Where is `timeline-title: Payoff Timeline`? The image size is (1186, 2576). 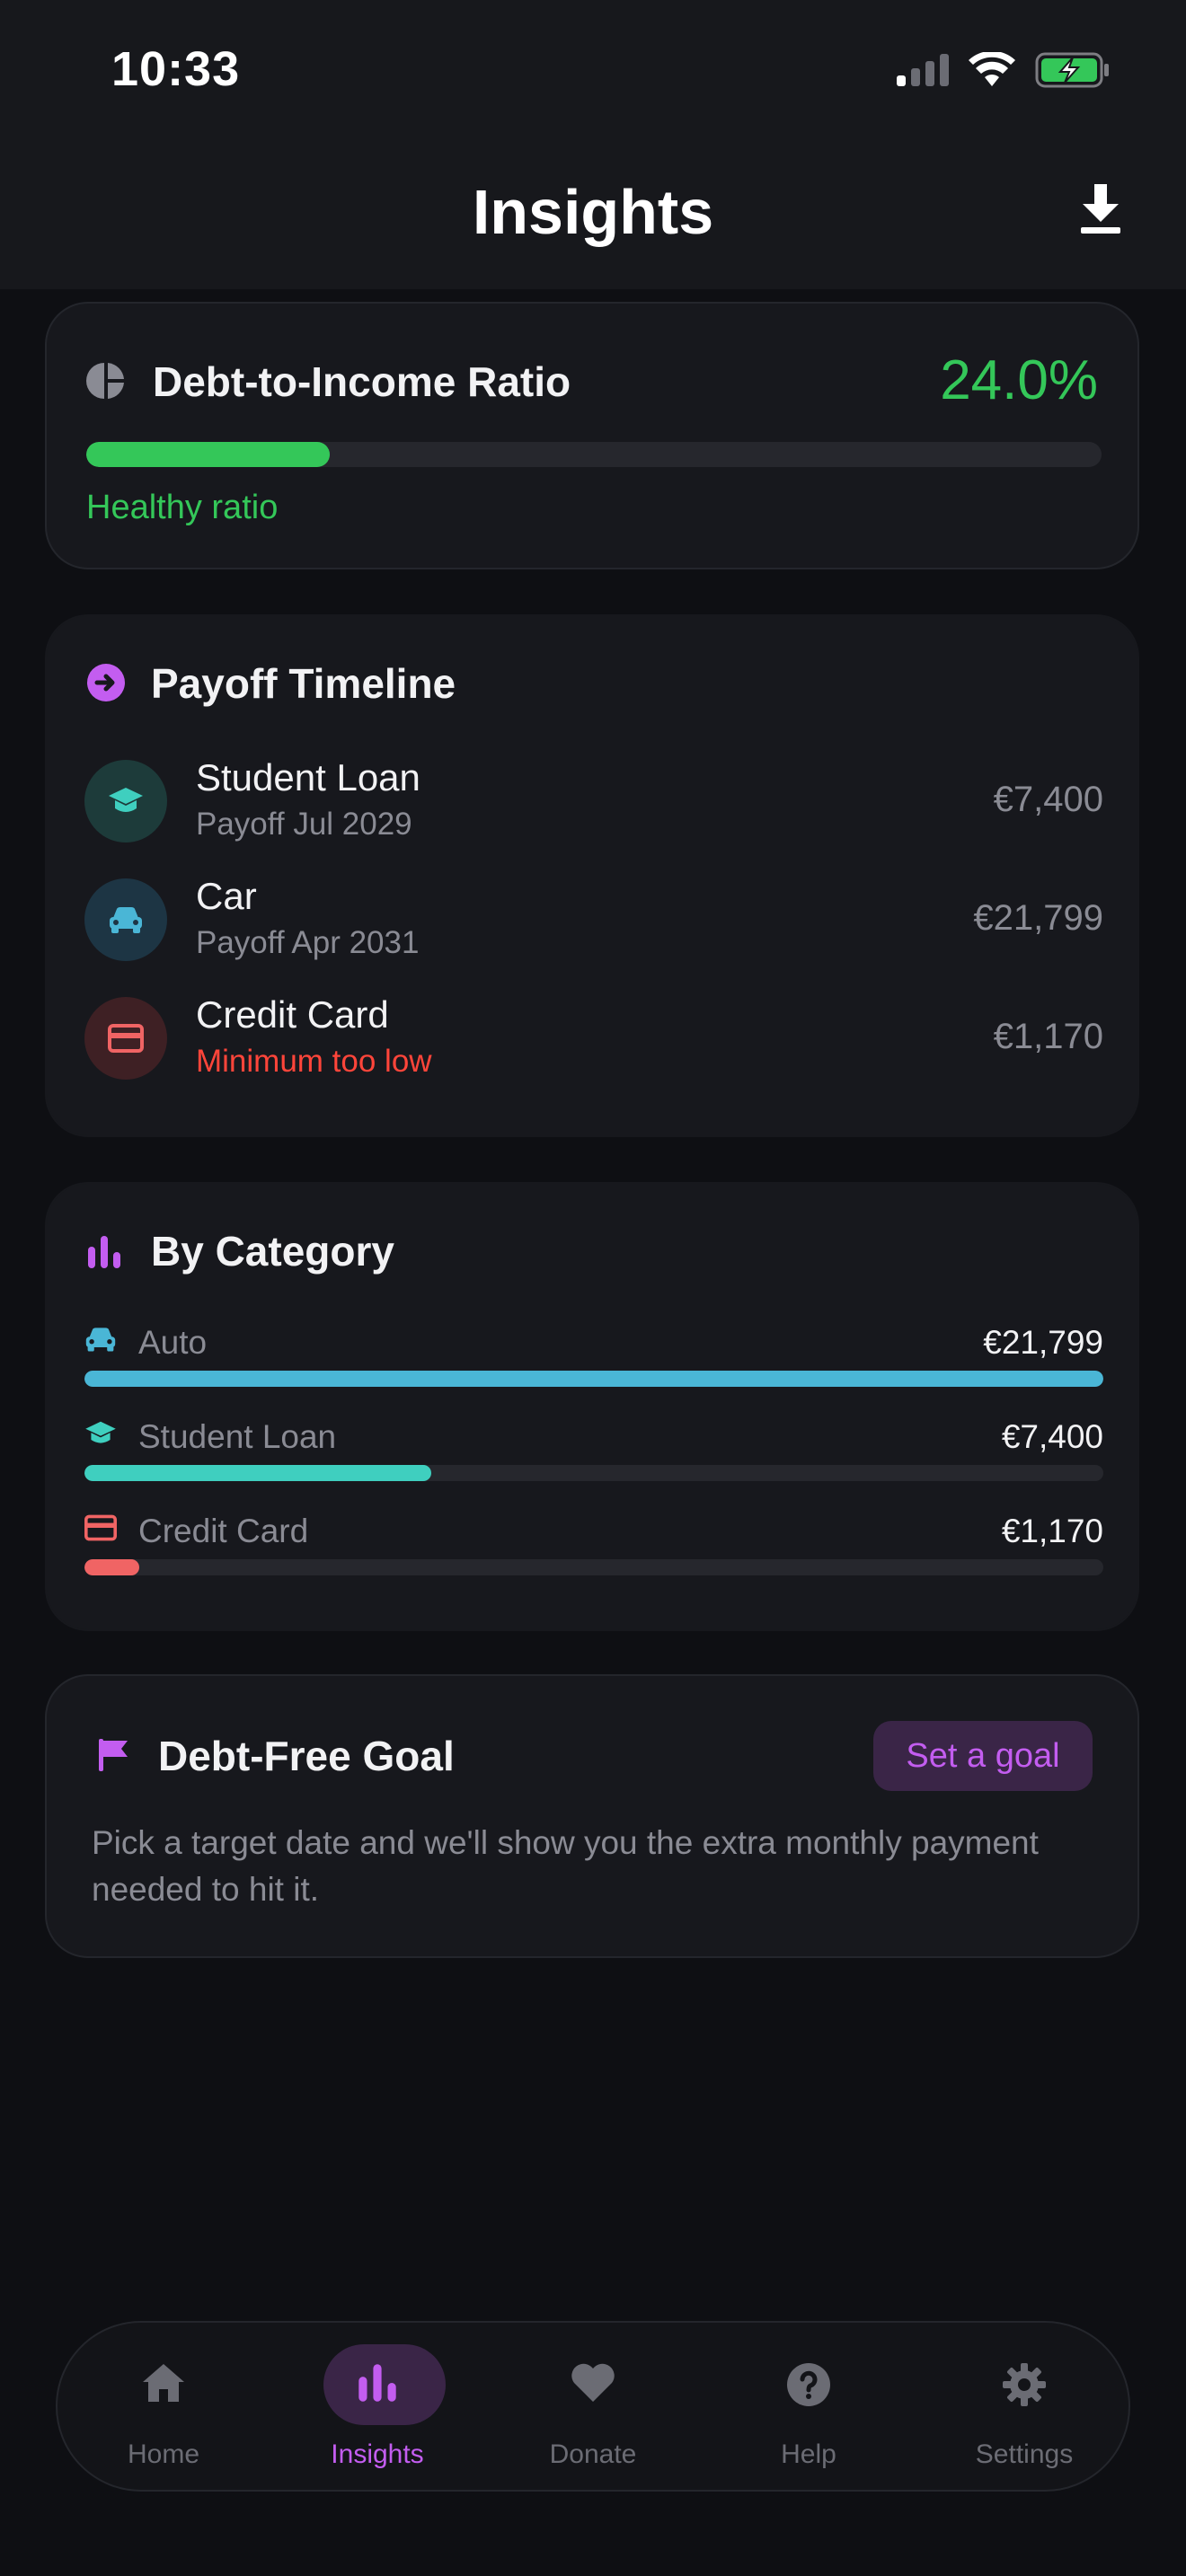 timeline-title: Payoff Timeline is located at coordinates (303, 683).